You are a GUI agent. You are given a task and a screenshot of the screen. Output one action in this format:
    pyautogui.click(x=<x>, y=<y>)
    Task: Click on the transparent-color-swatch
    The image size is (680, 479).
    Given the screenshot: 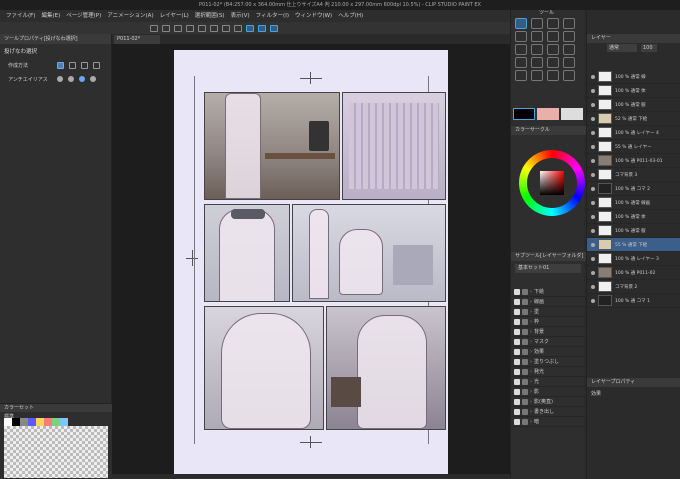 What is the action you would take?
    pyautogui.click(x=572, y=114)
    